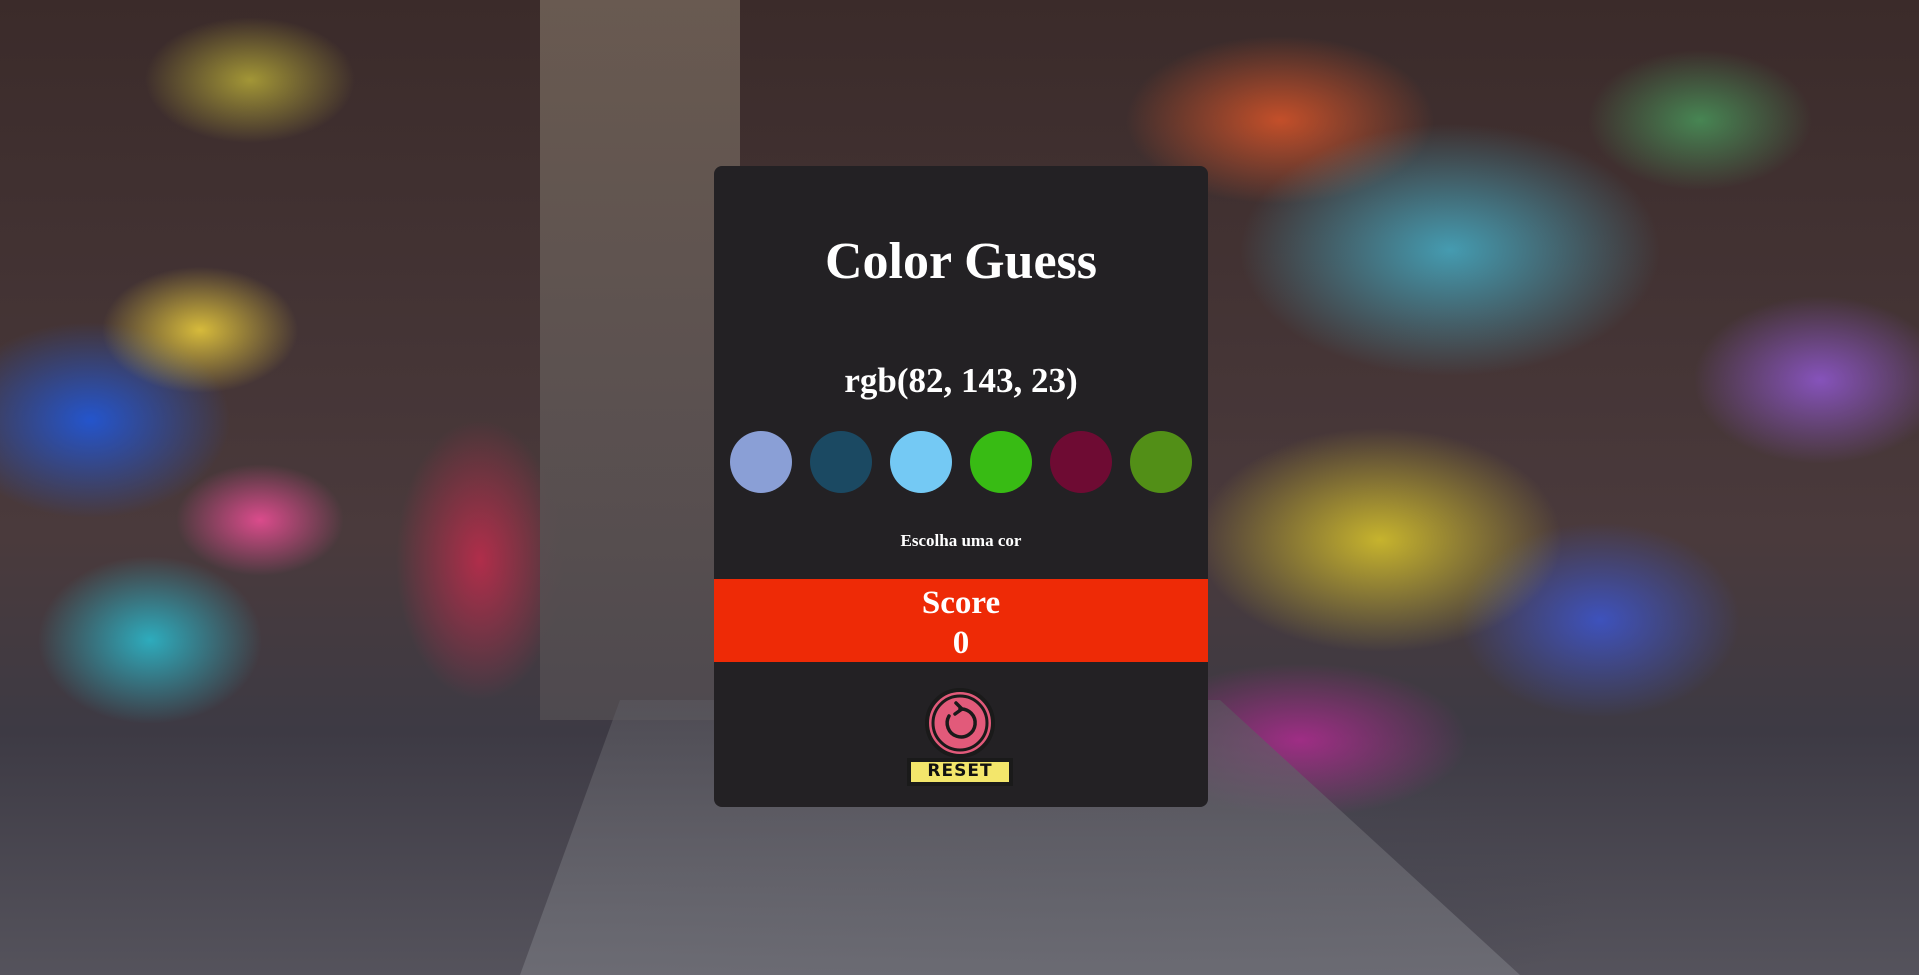  Describe the element at coordinates (961, 540) in the screenshot. I see `status-message: Escolha uma cor` at that location.